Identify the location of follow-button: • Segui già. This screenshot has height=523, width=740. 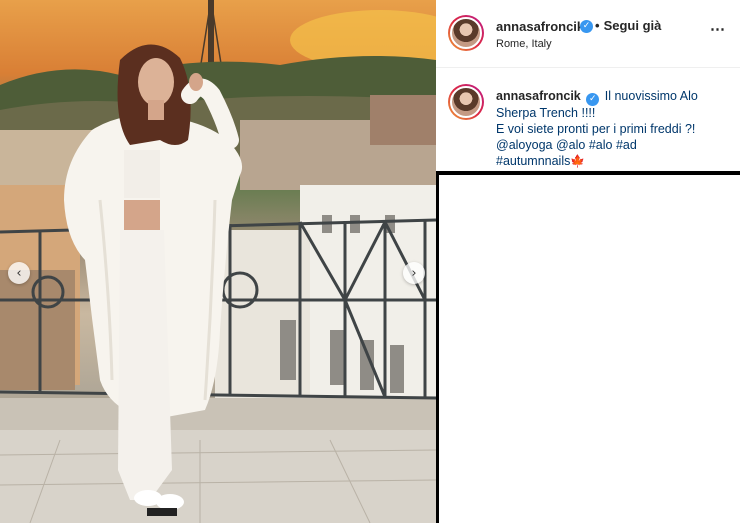
(628, 25).